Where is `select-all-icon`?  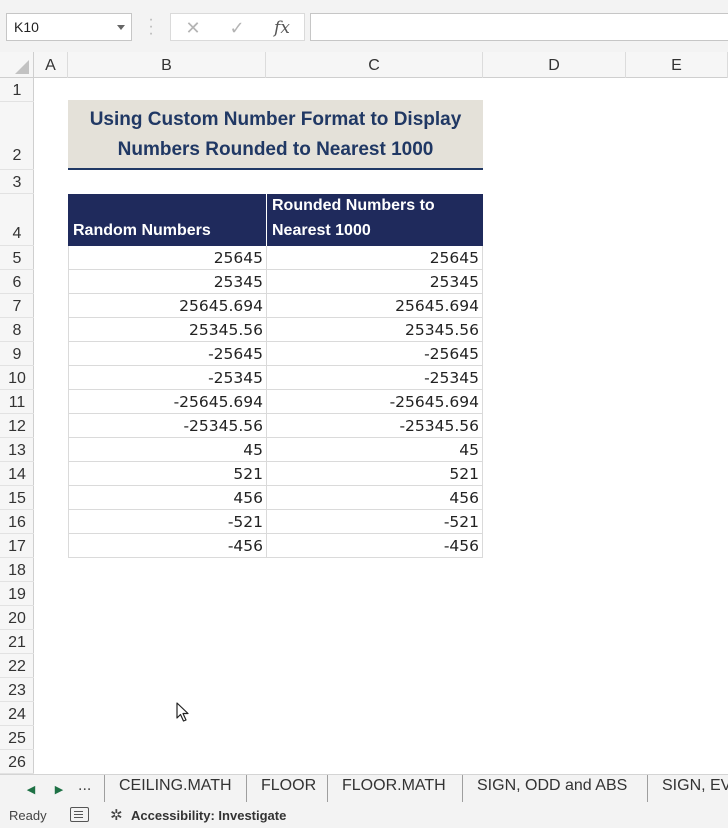 select-all-icon is located at coordinates (22, 67).